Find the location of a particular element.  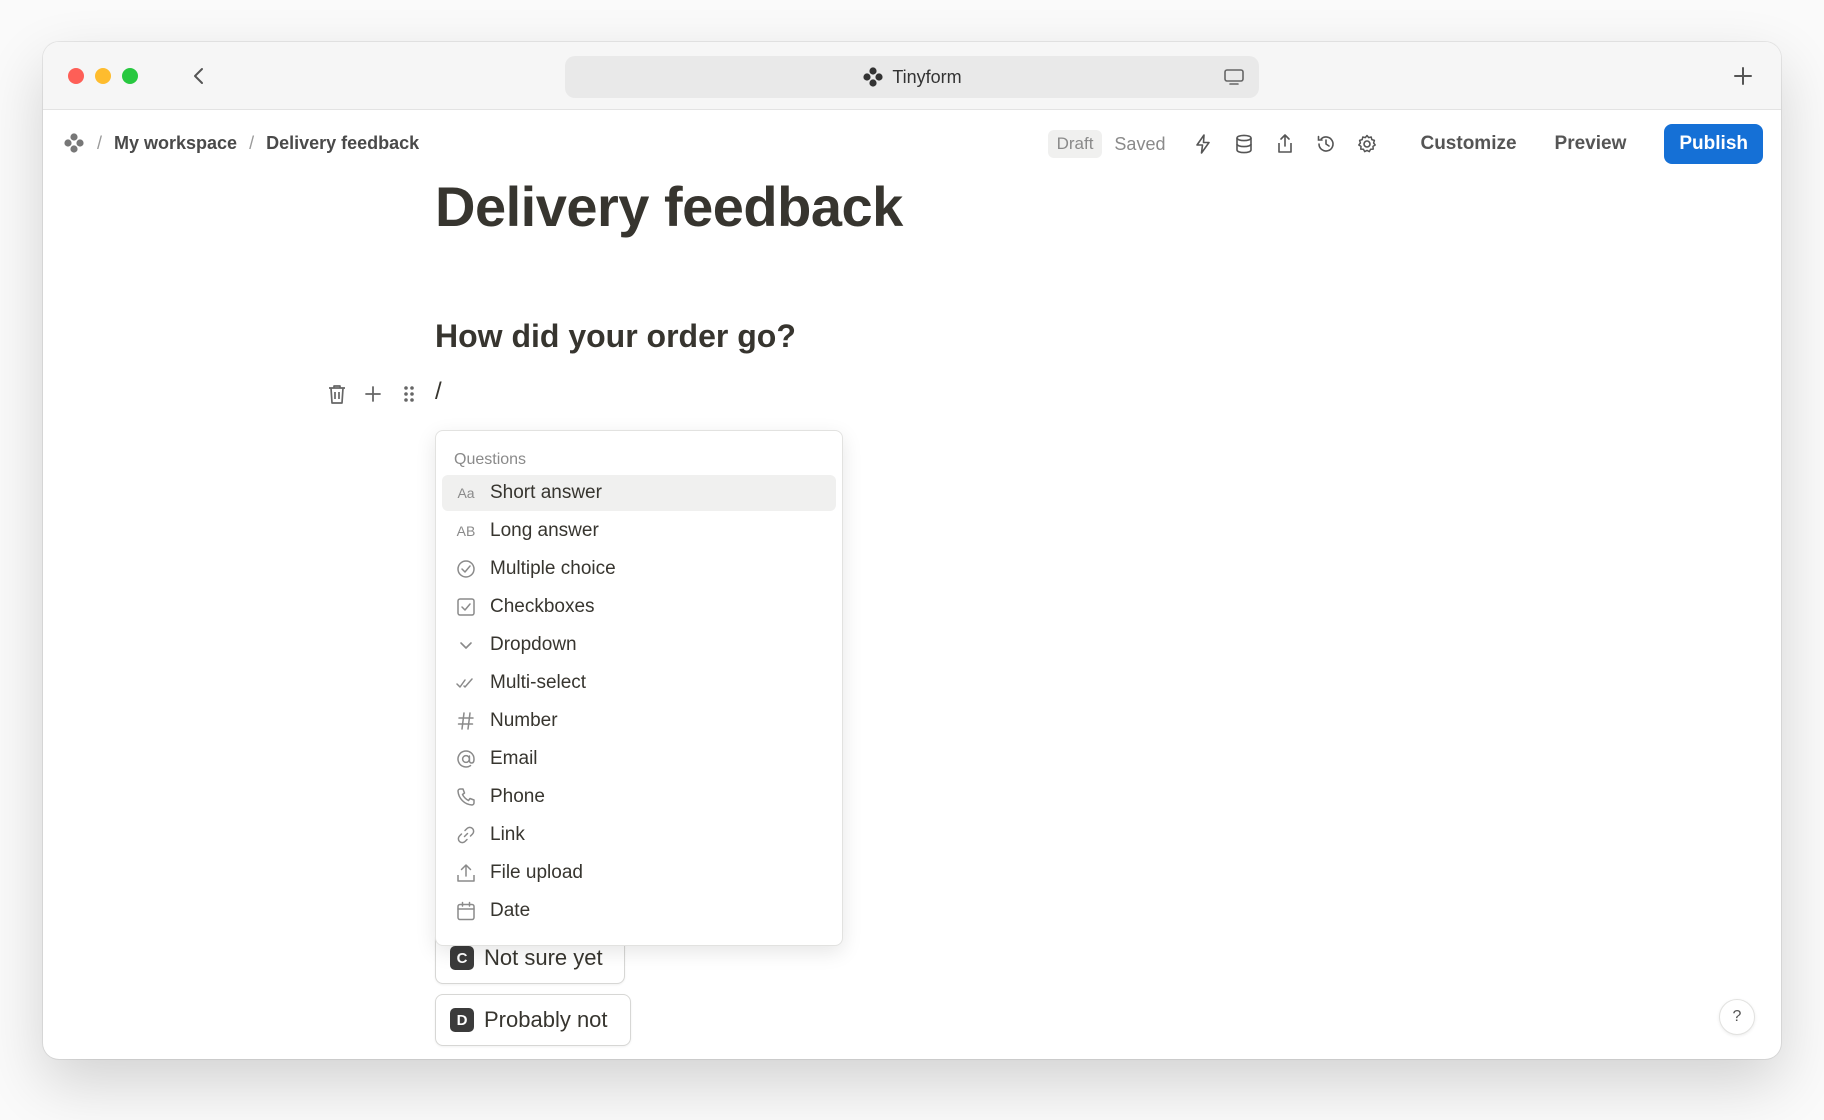

hash-icon is located at coordinates (466, 721).